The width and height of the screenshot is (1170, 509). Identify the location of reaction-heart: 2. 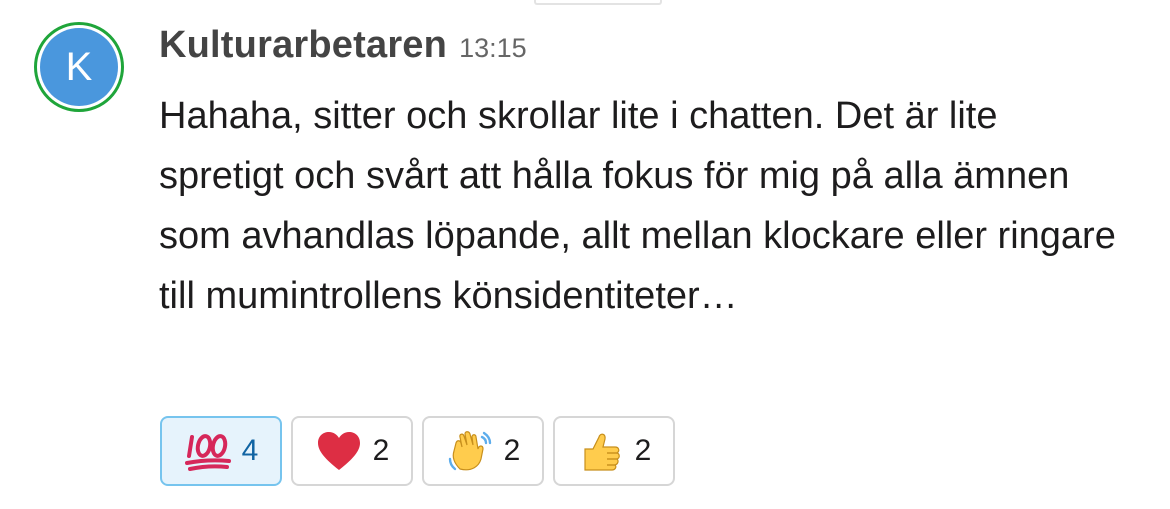
(352, 451).